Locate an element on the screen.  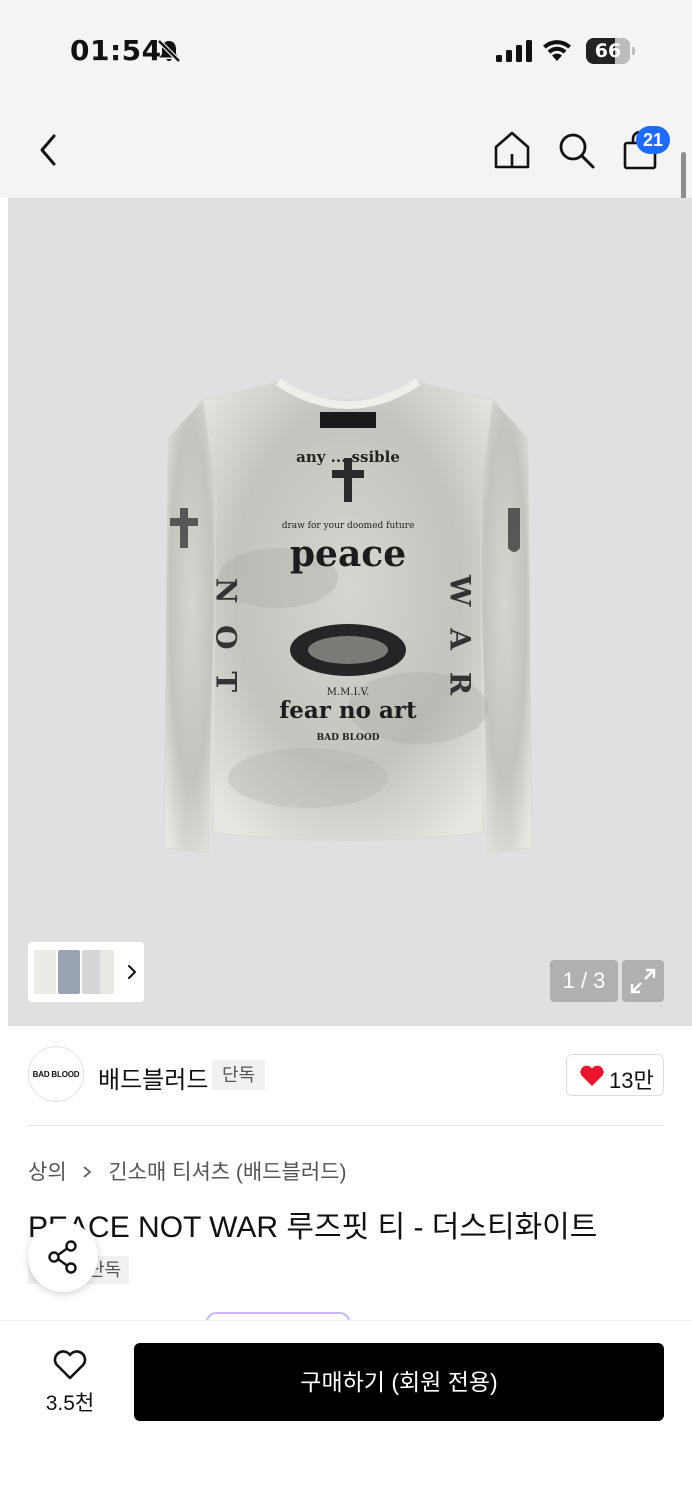
top-nav-bar is located at coordinates (346, 149).